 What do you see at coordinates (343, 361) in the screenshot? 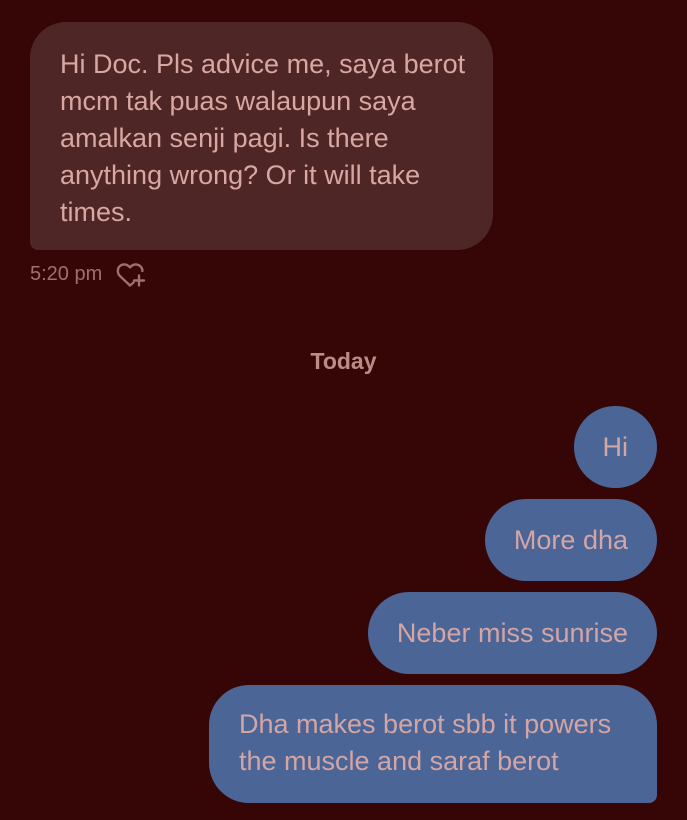
I see `date-separator: Today` at bounding box center [343, 361].